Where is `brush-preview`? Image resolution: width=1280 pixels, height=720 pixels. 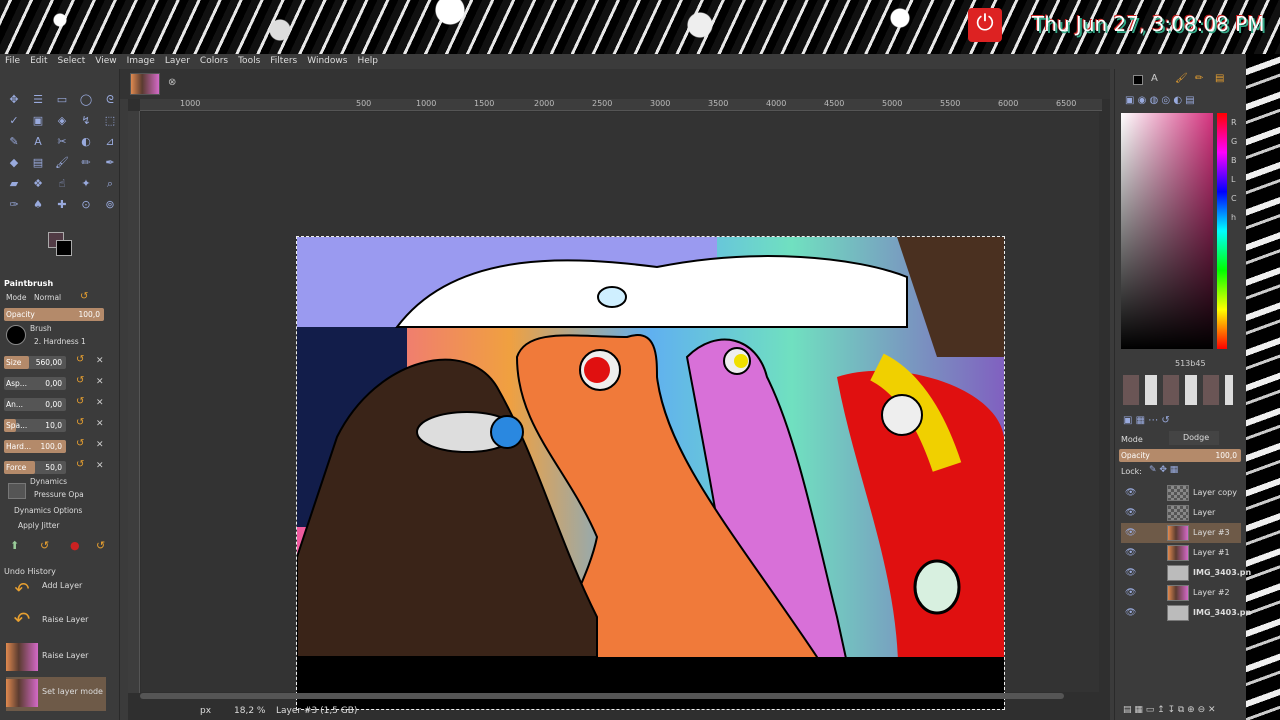 brush-preview is located at coordinates (16, 335).